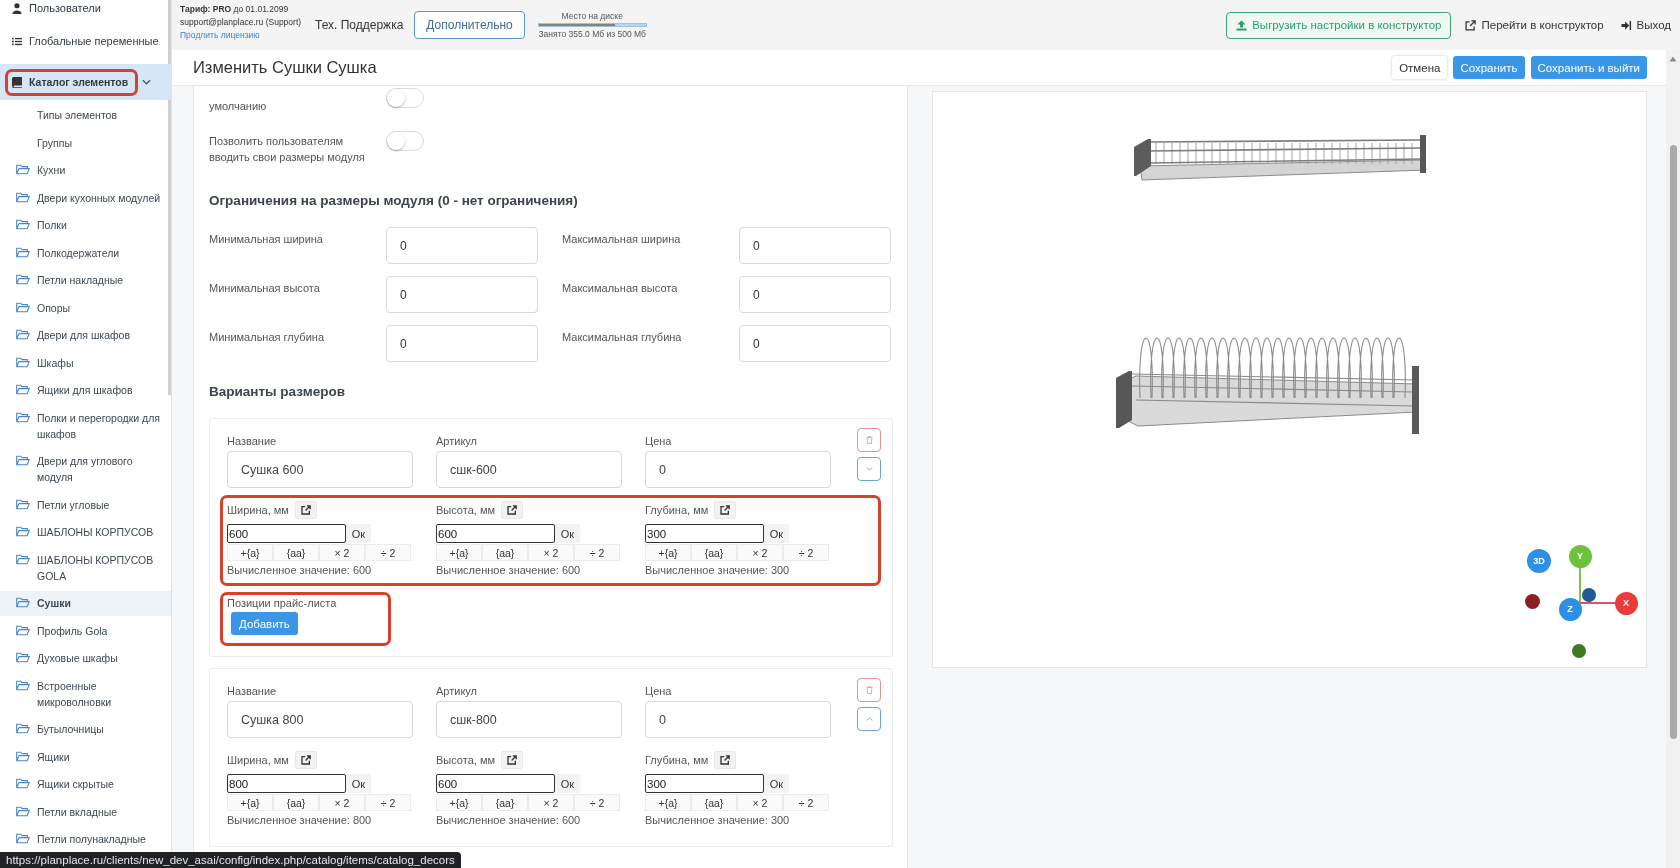 The width and height of the screenshot is (1680, 868). I want to click on sidebar-item: Опоры, so click(85, 307).